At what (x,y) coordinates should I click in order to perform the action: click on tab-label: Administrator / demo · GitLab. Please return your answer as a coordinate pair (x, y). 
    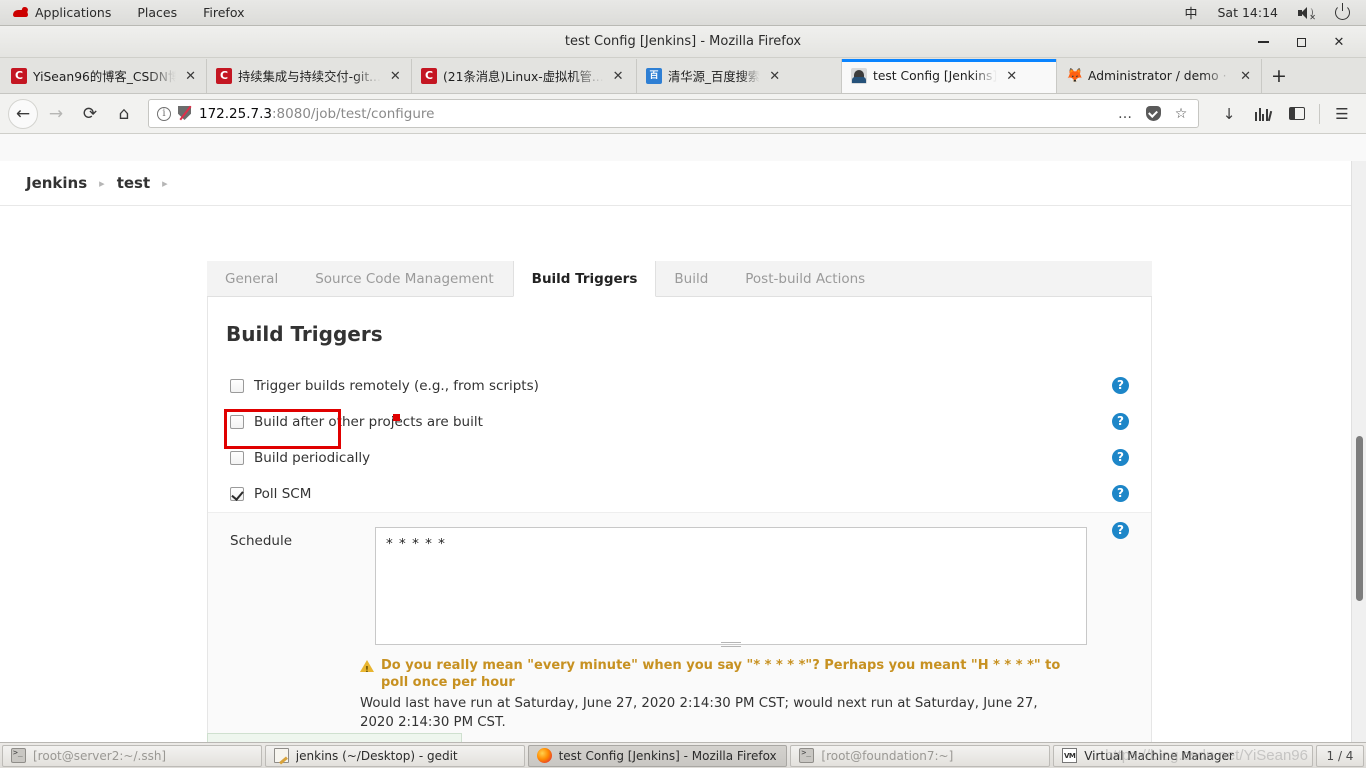
    Looking at the image, I should click on (1159, 76).